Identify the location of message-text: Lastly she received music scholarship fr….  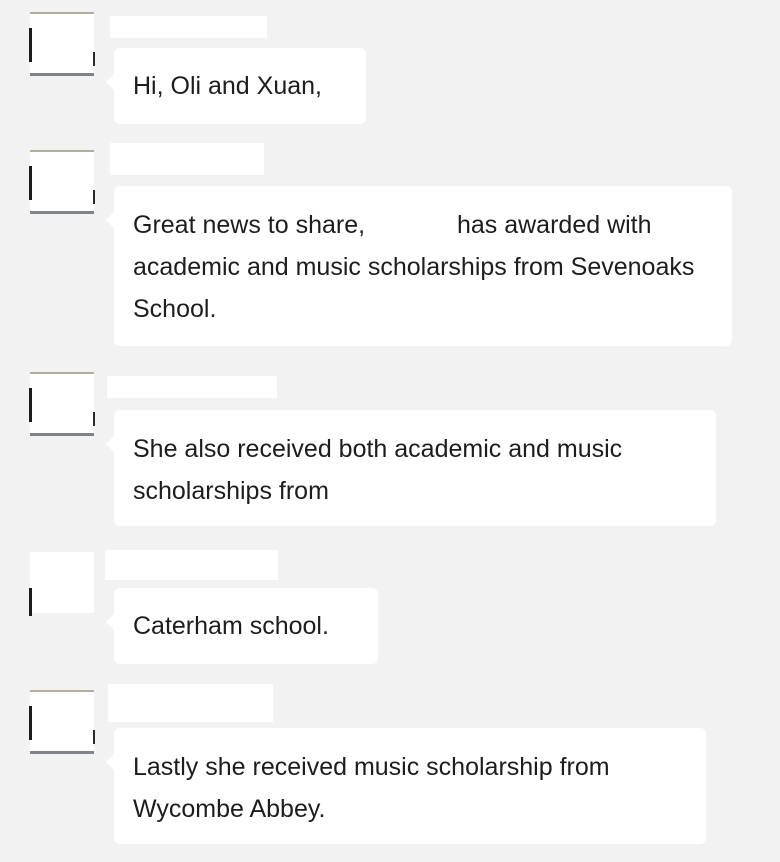
(371, 788).